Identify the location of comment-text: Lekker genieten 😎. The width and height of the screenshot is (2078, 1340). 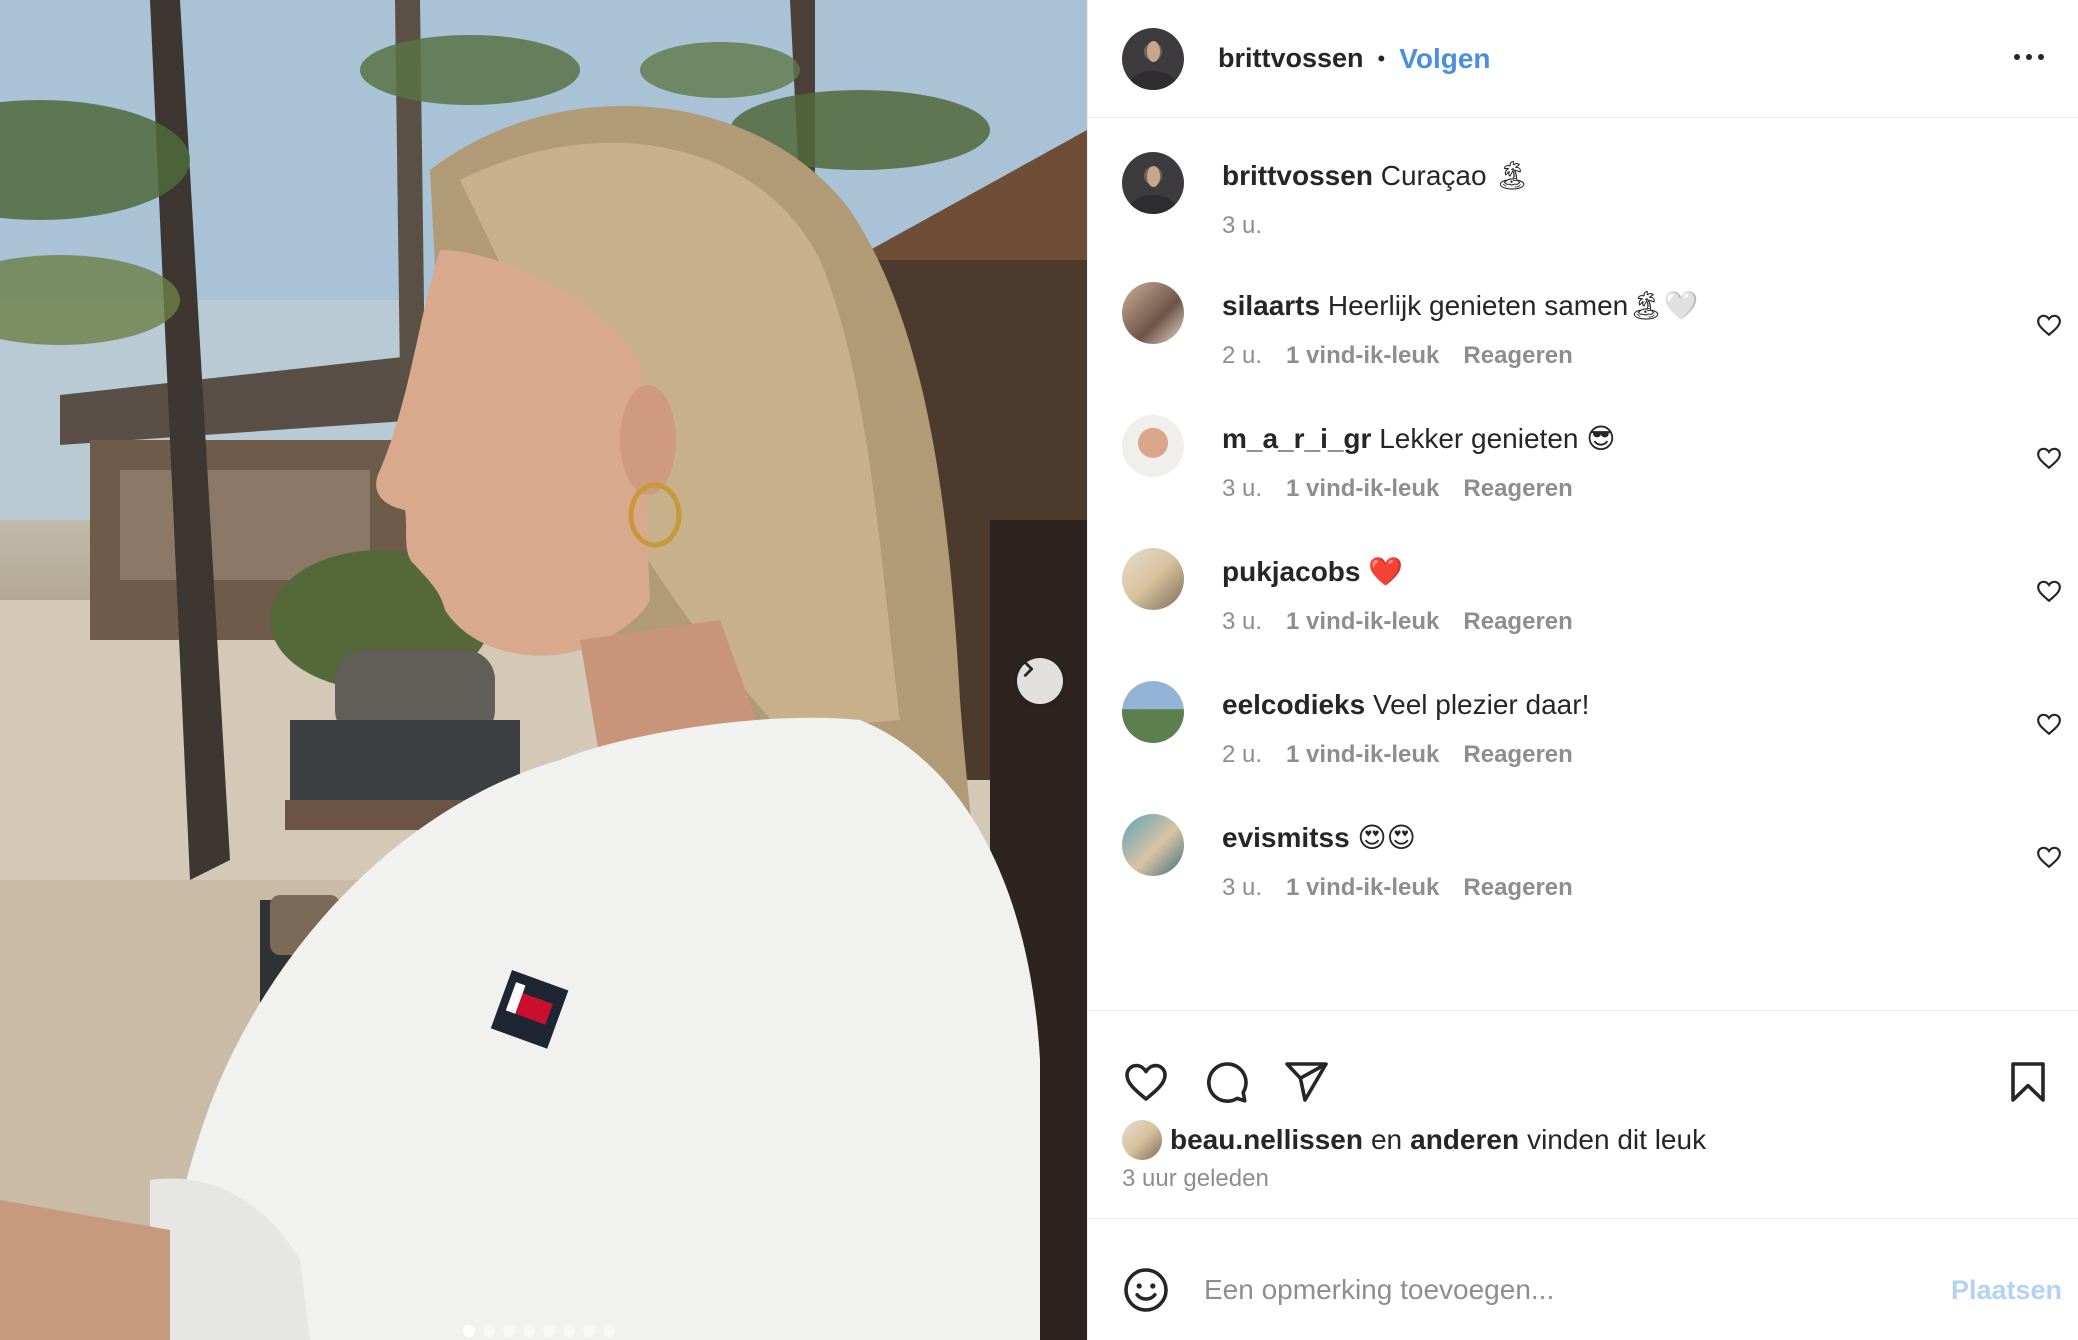
(1497, 438).